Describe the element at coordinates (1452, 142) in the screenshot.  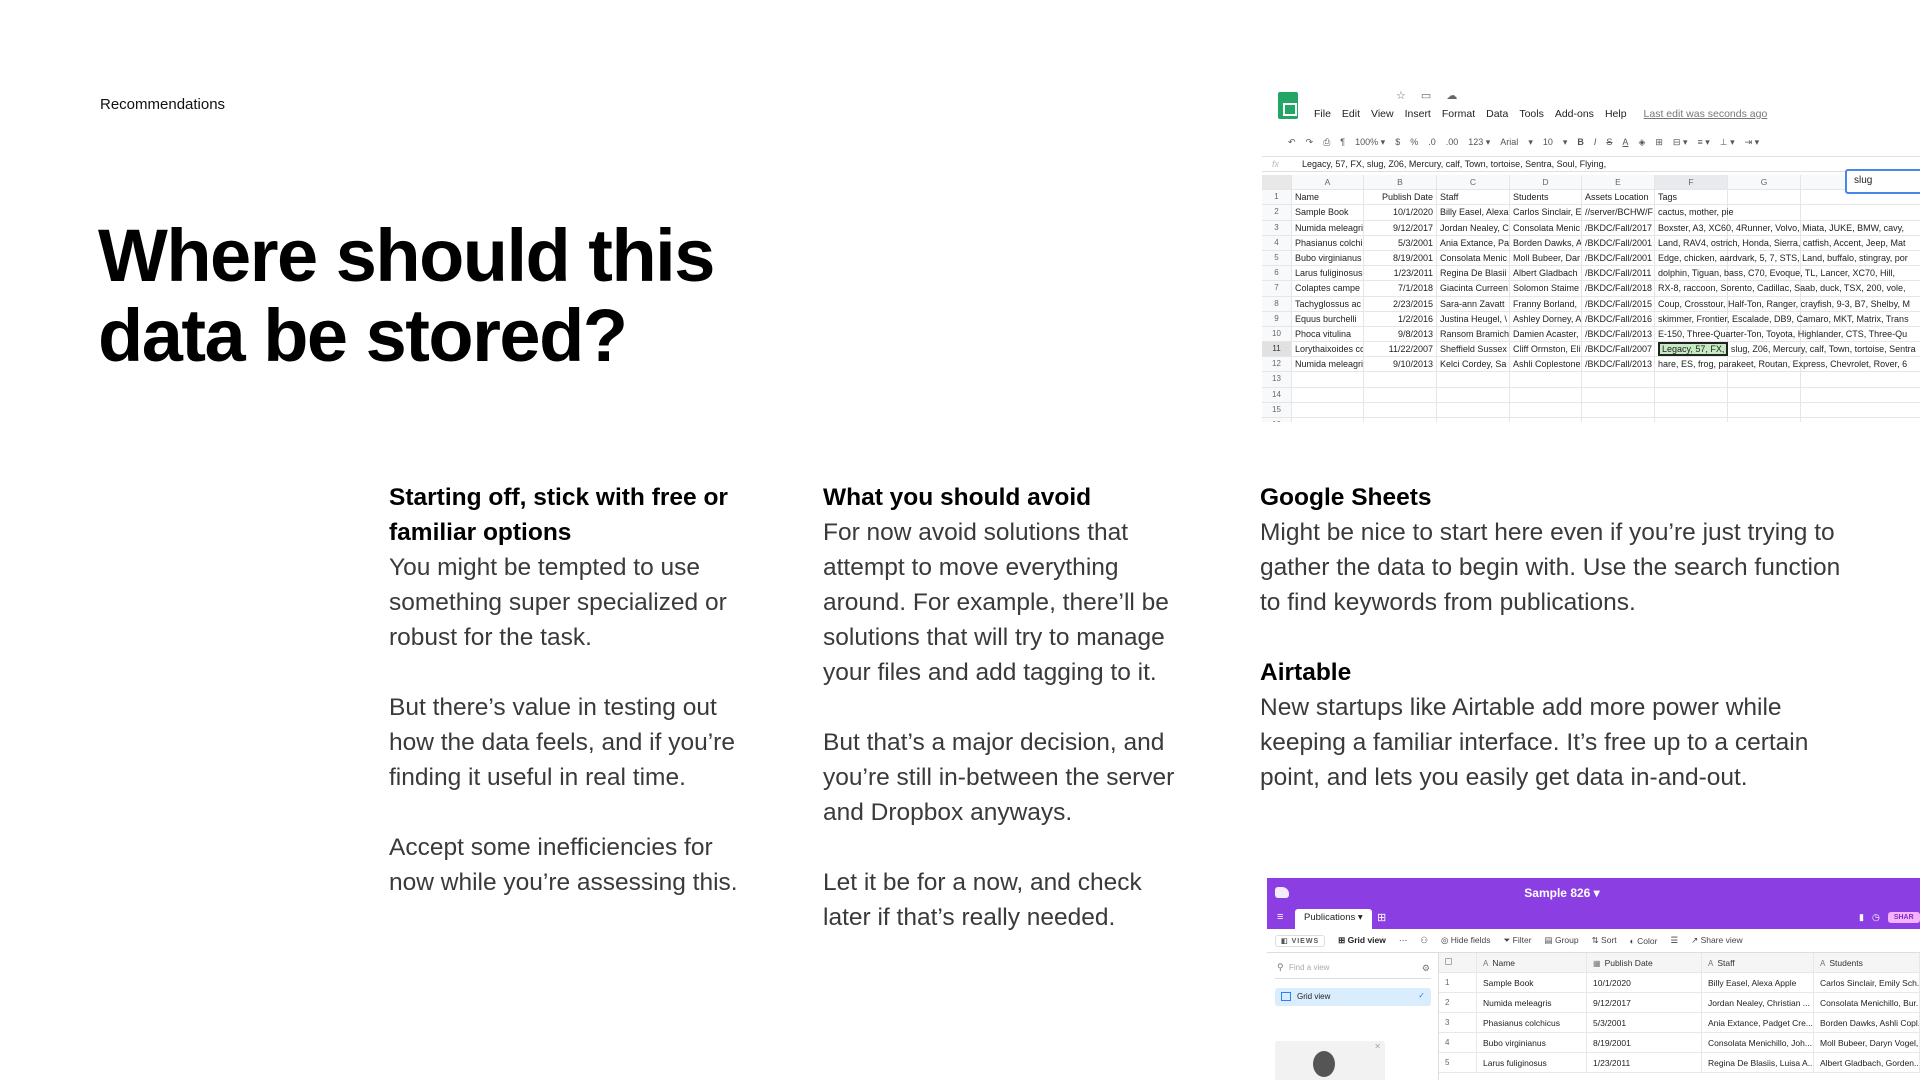
I see `increase-decimal-button: .00` at that location.